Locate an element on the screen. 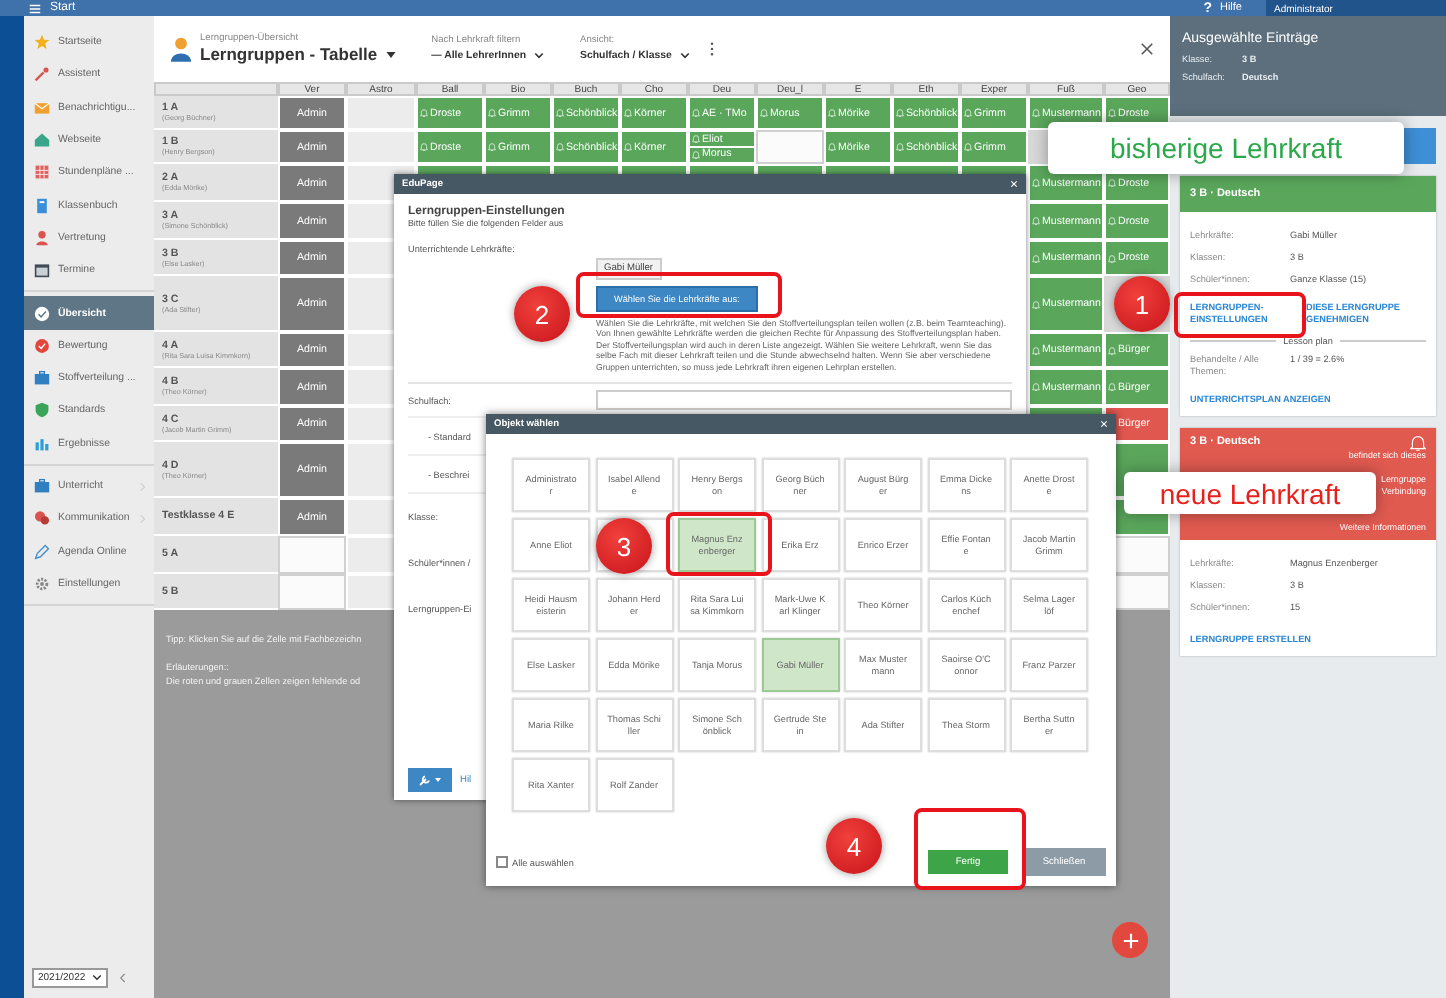 This screenshot has height=998, width=1446. gear-icon is located at coordinates (42, 583).